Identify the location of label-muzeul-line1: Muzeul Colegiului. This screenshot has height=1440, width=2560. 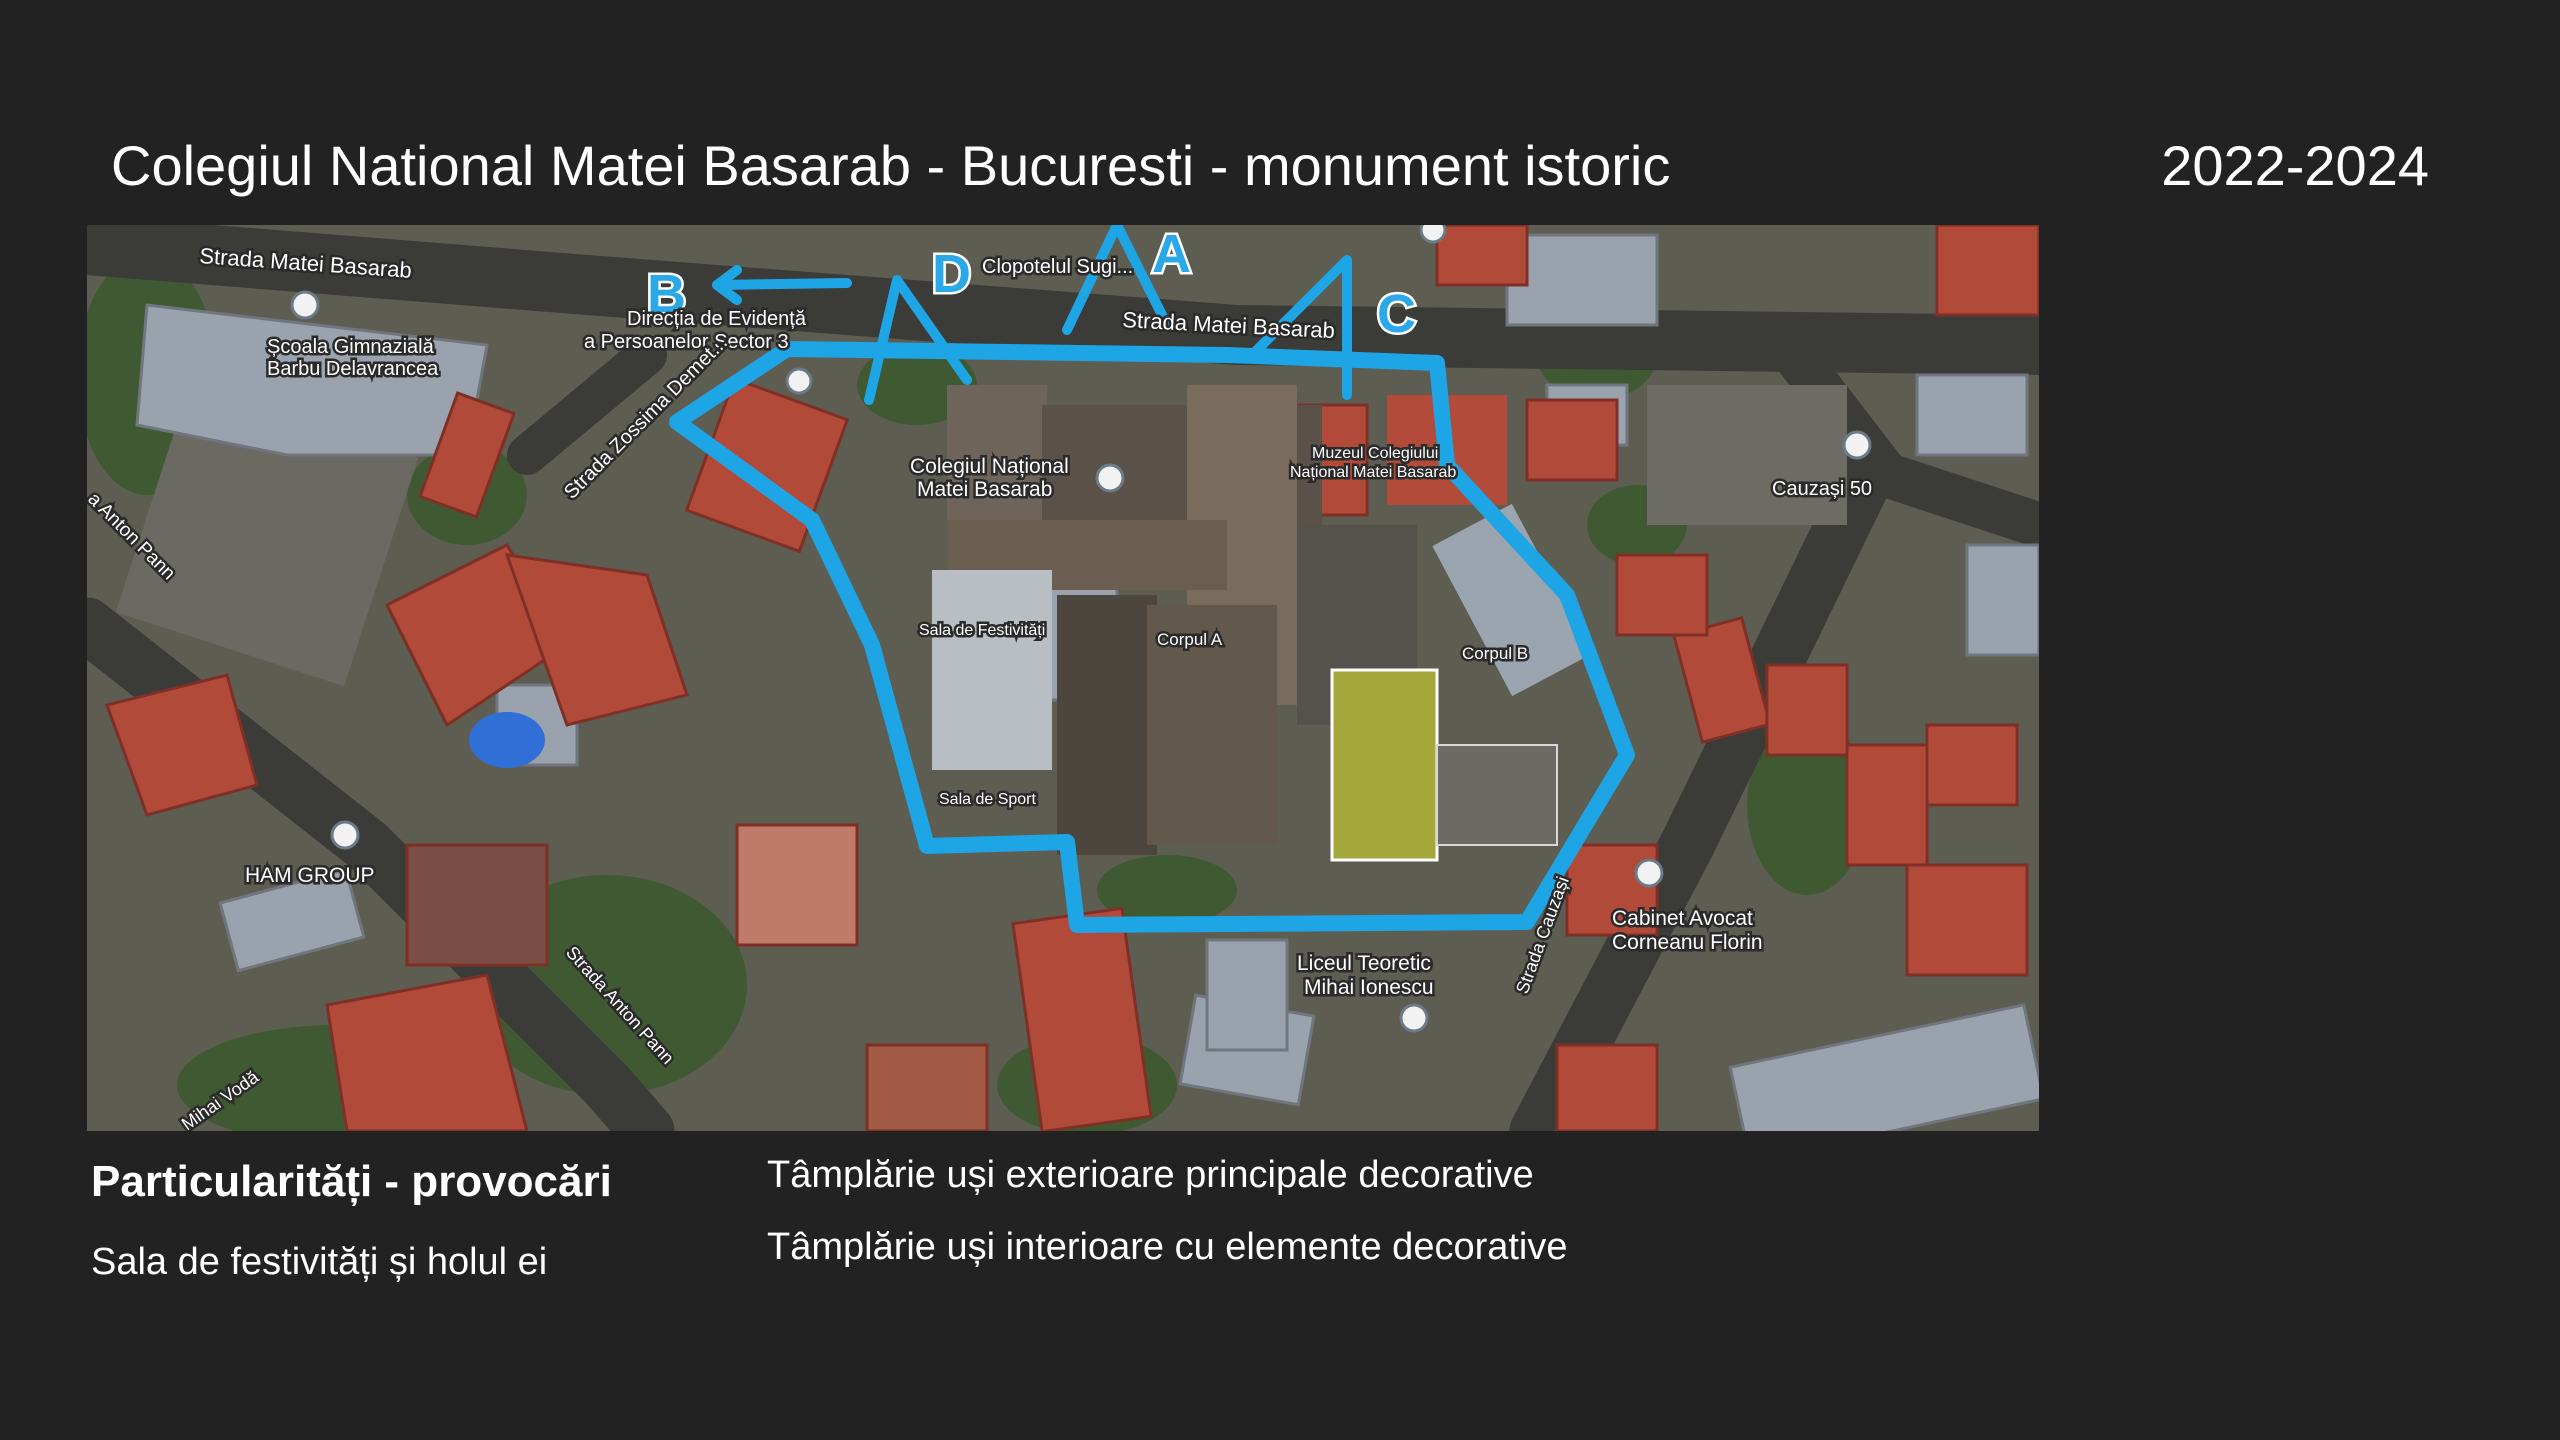
(1375, 453).